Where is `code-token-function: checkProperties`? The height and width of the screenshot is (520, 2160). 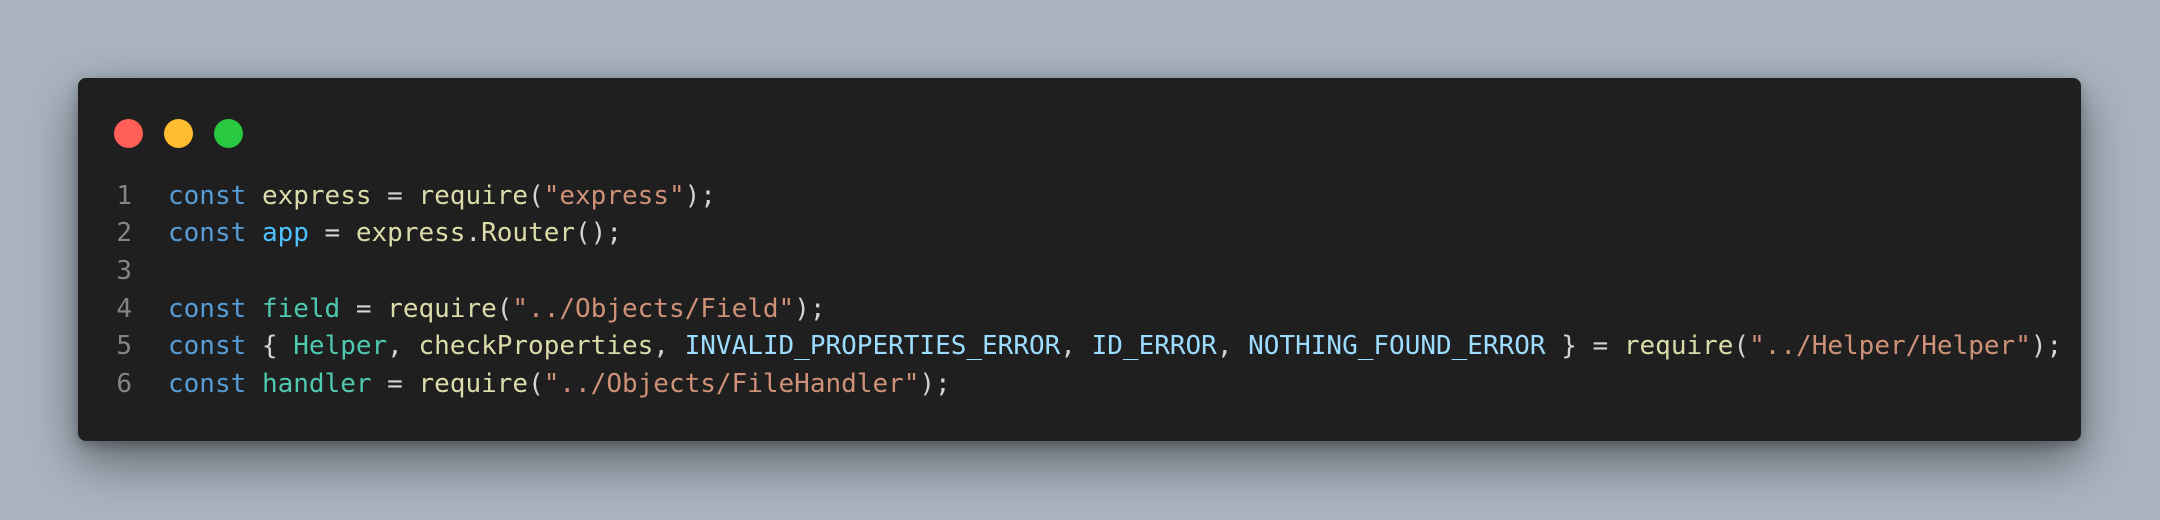 code-token-function: checkProperties is located at coordinates (536, 346).